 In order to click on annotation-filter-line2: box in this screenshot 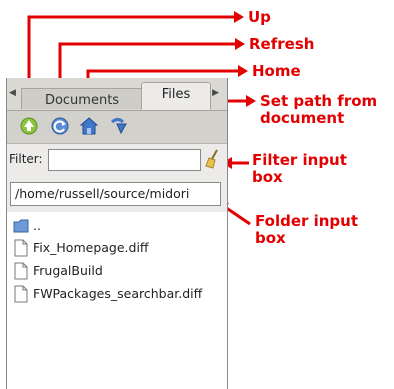, I will do `click(267, 177)`.